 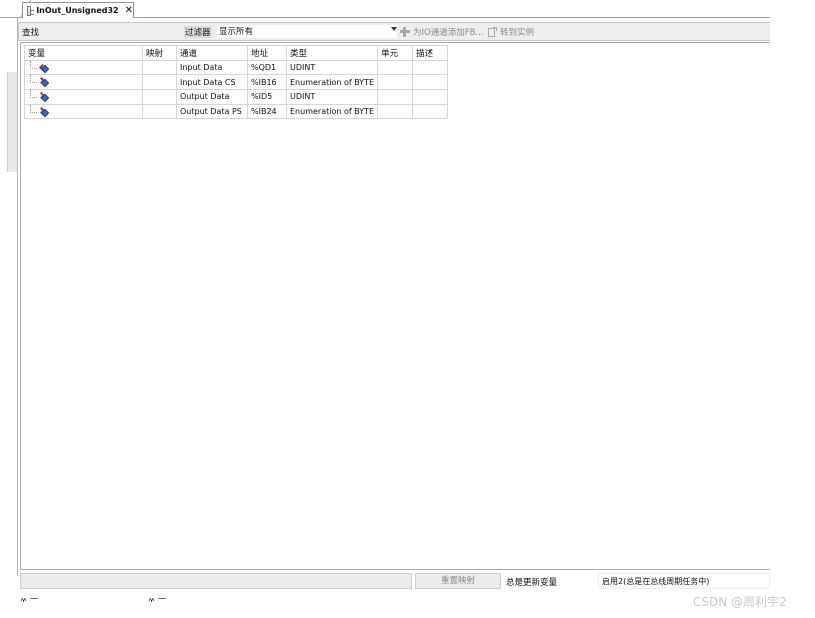 I want to click on channel-cell: Output Data, so click(x=212, y=97).